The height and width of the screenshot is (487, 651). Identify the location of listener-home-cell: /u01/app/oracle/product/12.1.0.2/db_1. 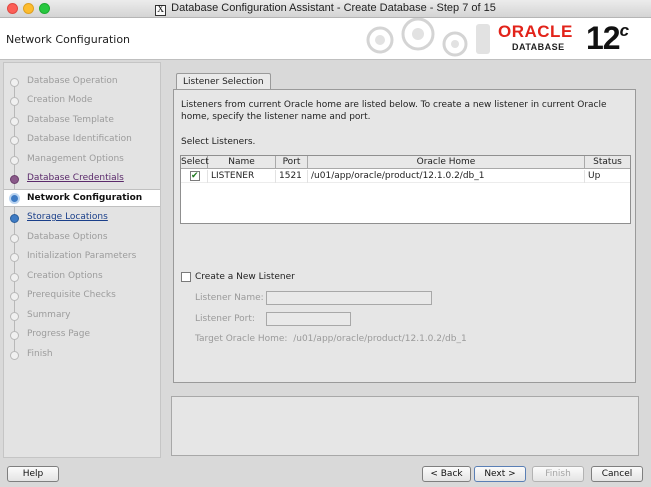
(446, 176).